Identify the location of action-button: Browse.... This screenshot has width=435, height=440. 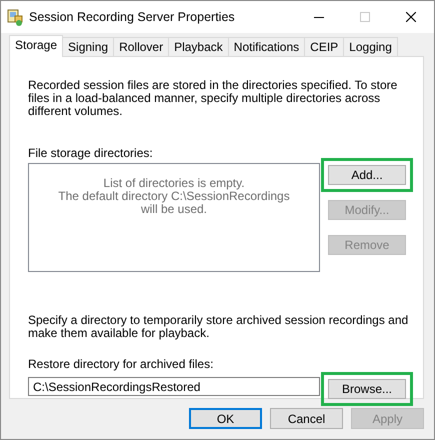
(367, 389).